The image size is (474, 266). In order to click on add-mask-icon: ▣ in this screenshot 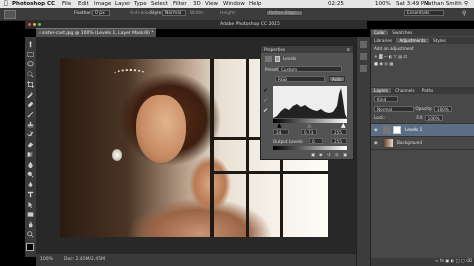, I will do `click(447, 260)`.